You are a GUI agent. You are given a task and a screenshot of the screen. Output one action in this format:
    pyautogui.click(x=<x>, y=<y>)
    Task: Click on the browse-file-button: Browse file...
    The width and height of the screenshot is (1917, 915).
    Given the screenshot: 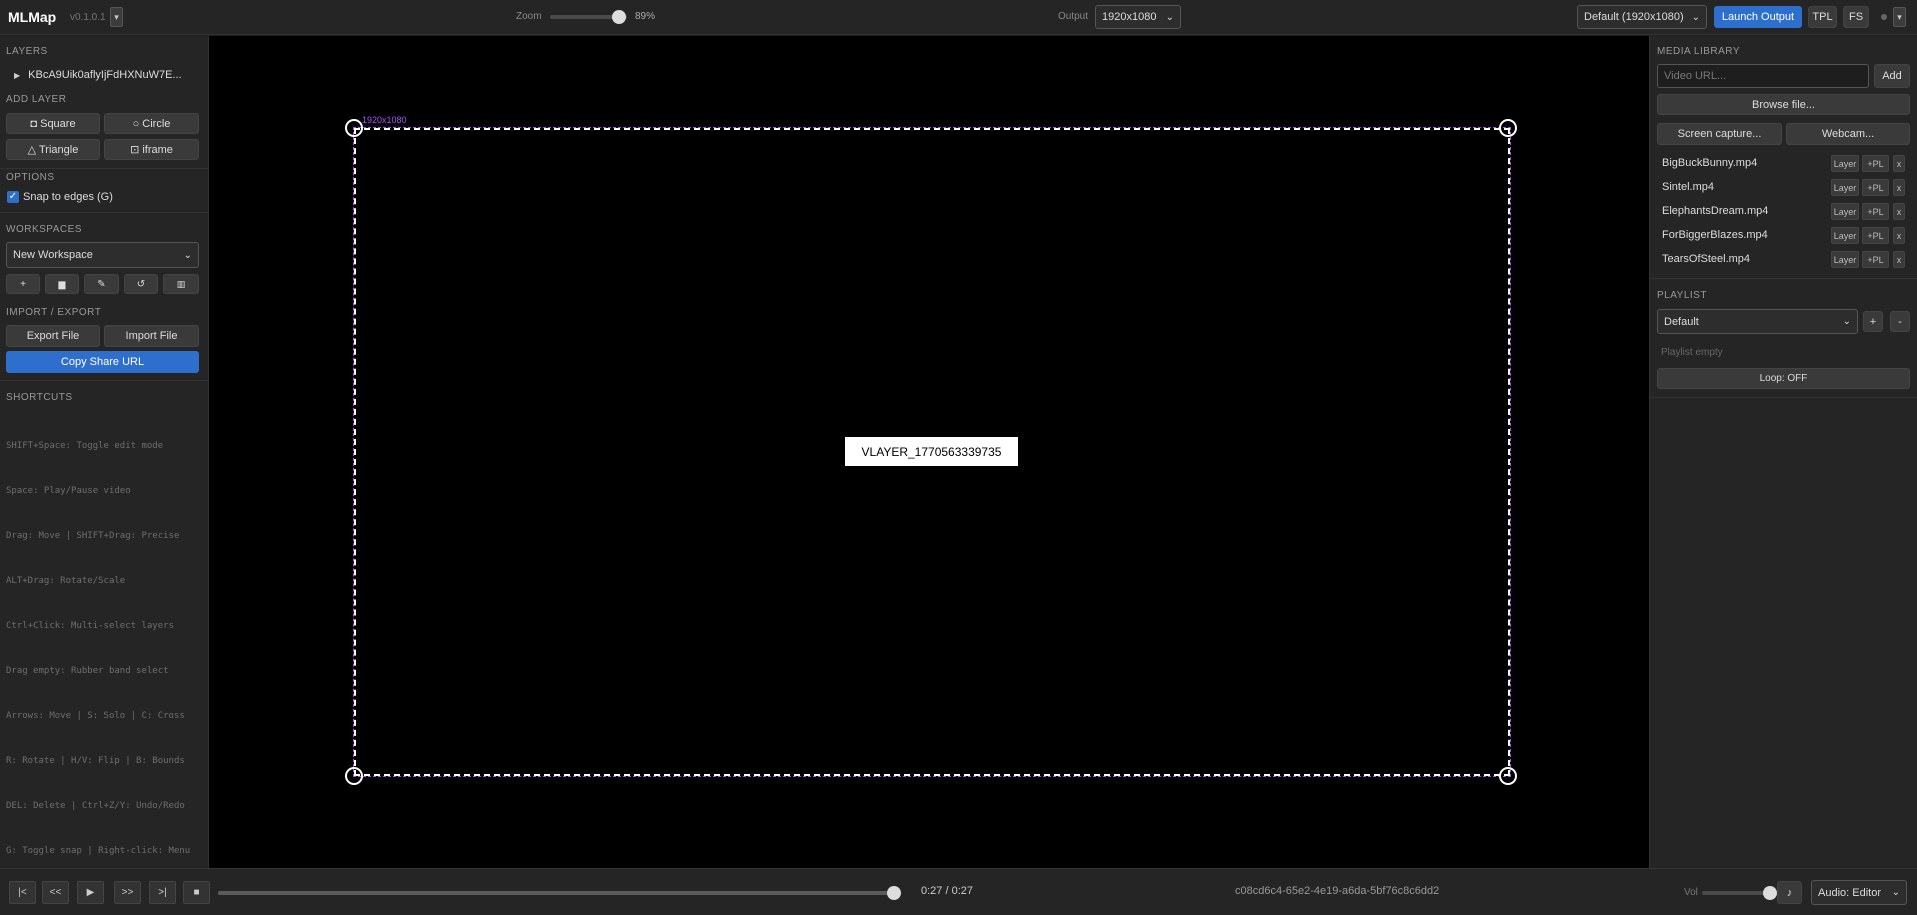 What is the action you would take?
    pyautogui.click(x=1783, y=104)
    